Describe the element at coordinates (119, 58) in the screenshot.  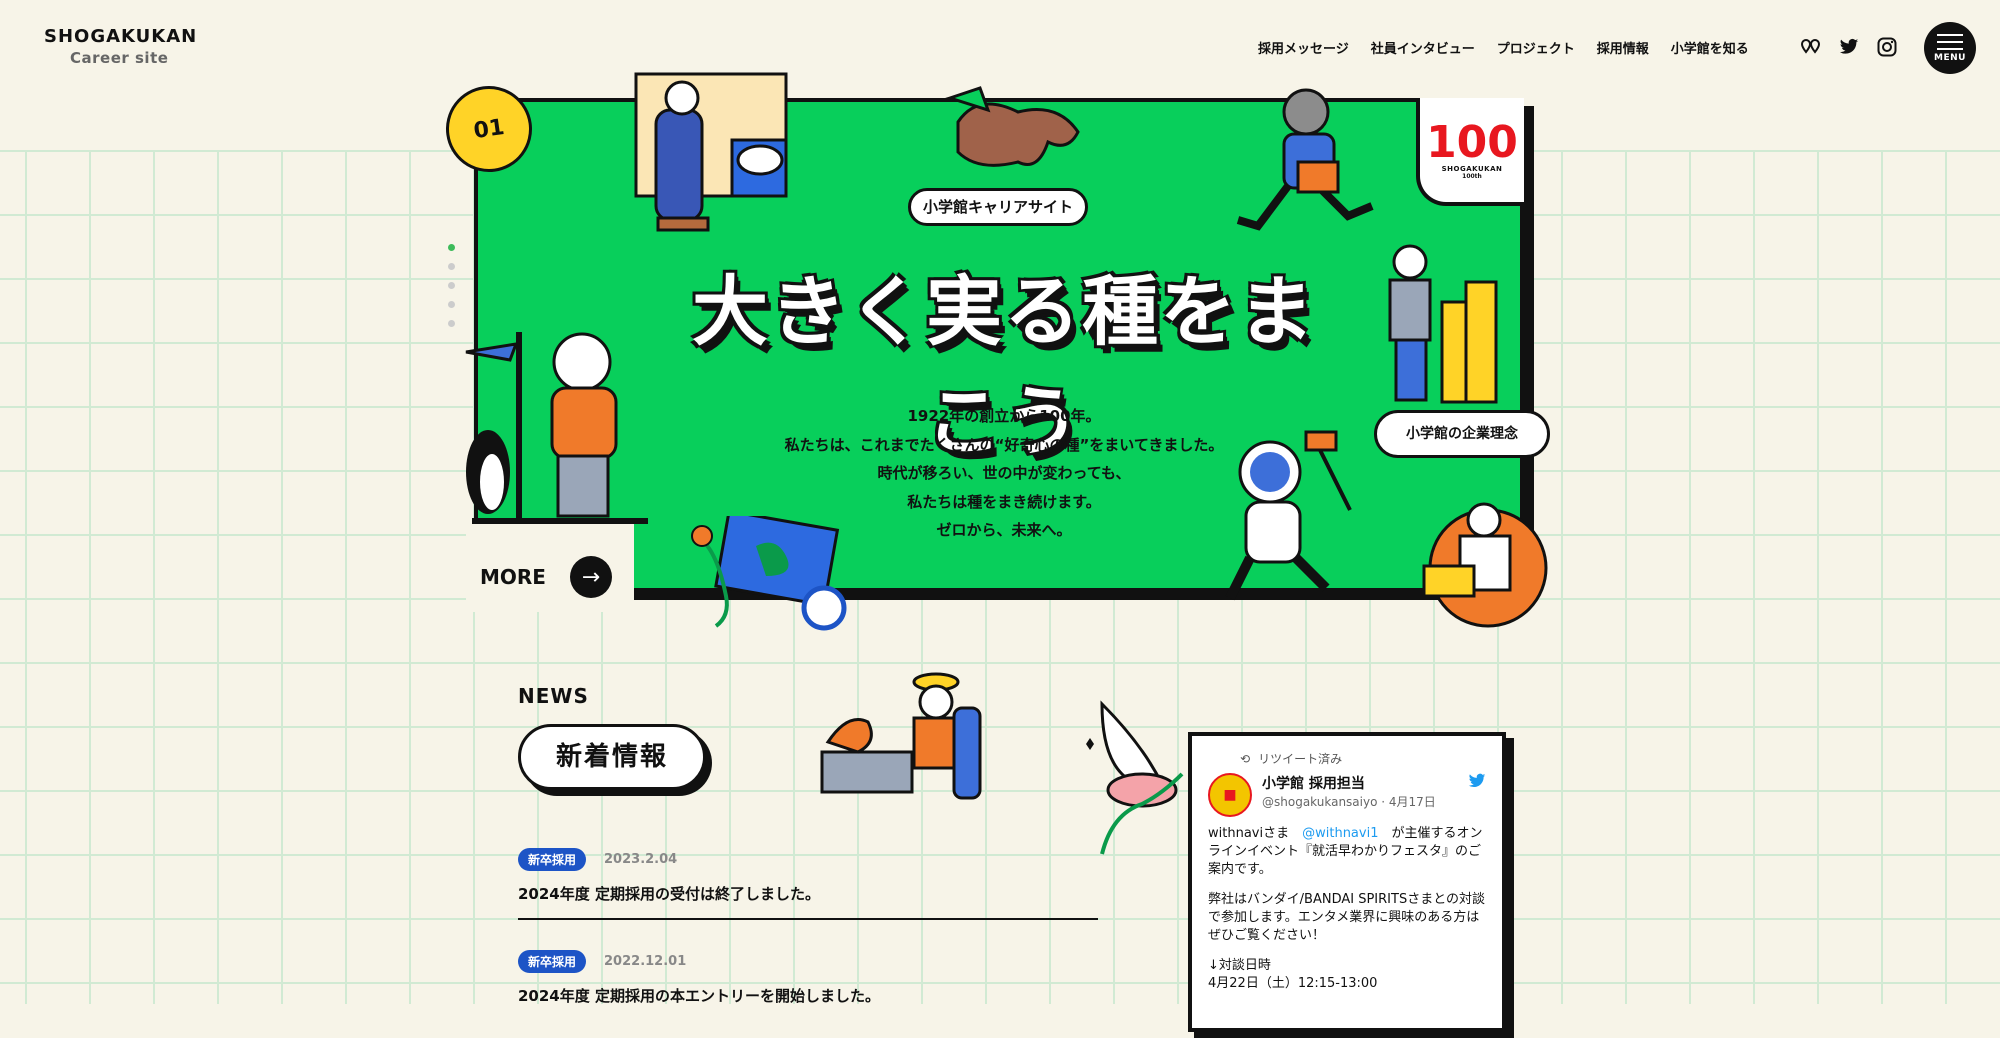
I see `logo-subtitle: Career site` at that location.